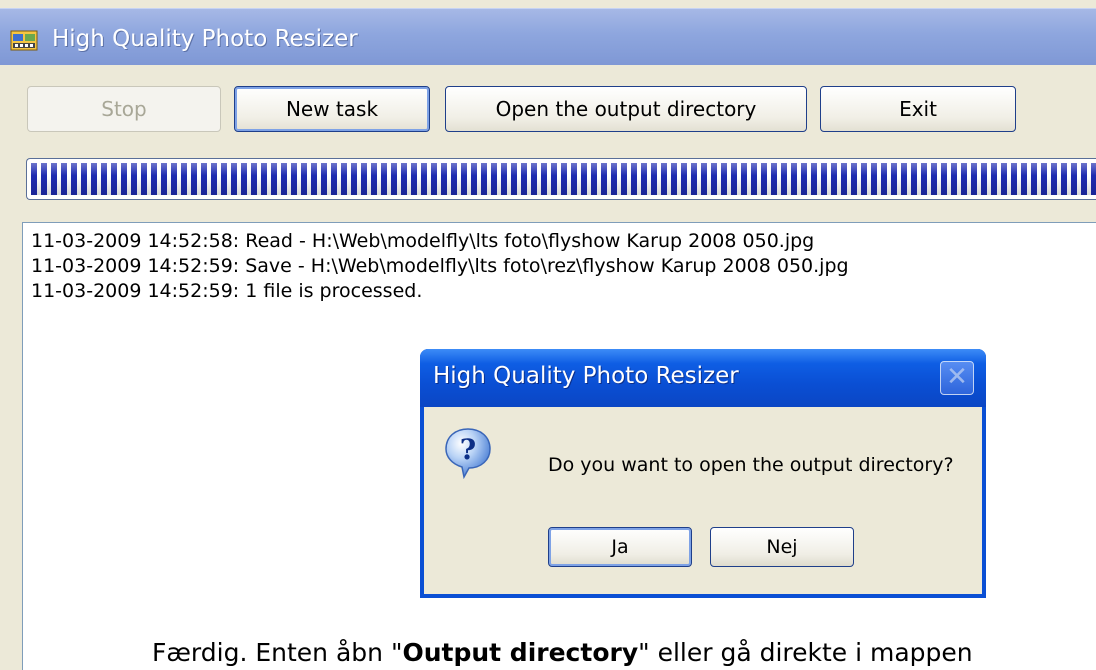  Describe the element at coordinates (124, 109) in the screenshot. I see `stop-button: Stop` at that location.